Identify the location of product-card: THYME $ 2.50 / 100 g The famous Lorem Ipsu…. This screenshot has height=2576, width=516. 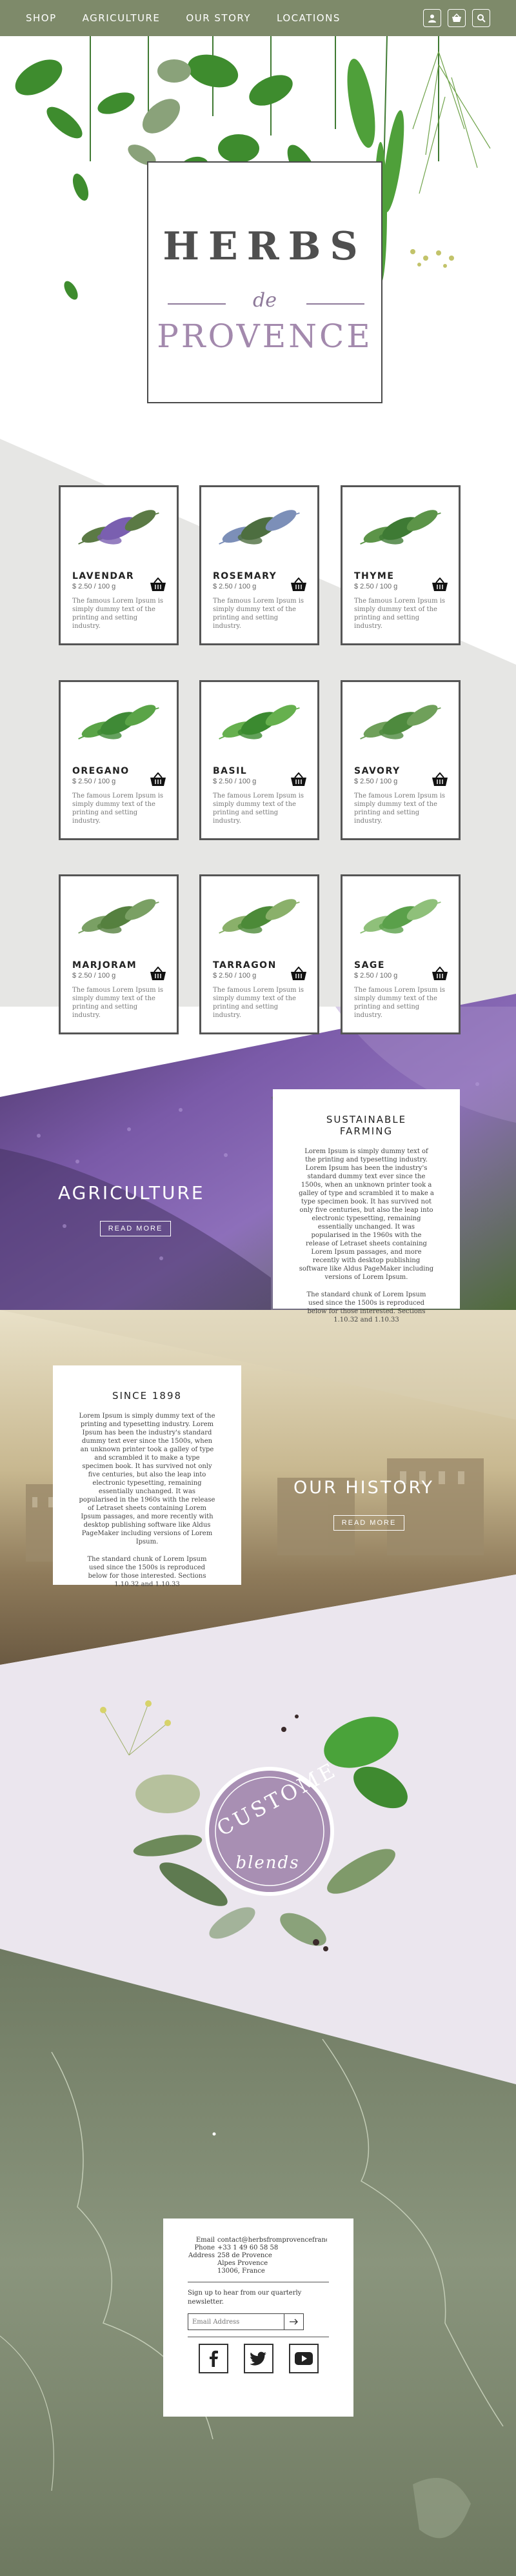
(401, 565).